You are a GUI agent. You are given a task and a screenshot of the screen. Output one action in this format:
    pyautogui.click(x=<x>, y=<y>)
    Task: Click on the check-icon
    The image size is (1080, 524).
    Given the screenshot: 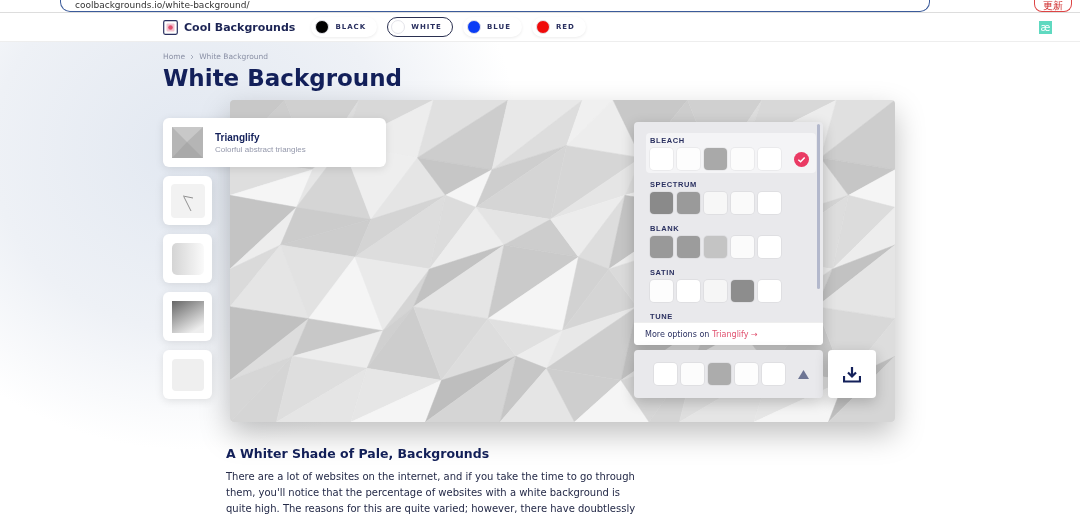 What is the action you would take?
    pyautogui.click(x=801, y=159)
    